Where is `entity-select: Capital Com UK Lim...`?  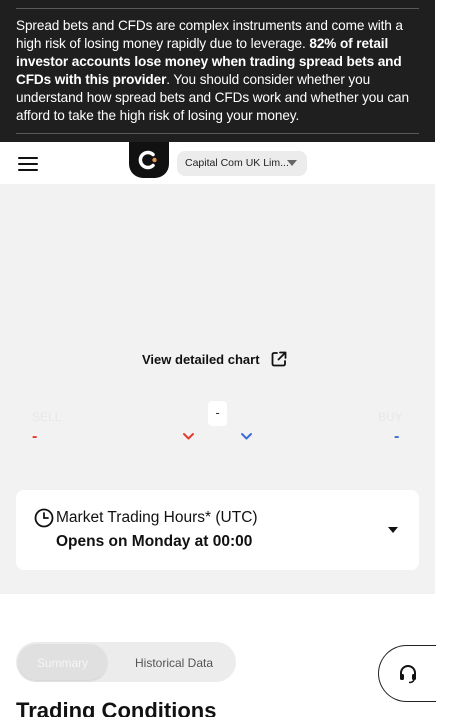 entity-select: Capital Com UK Lim... is located at coordinates (242, 163).